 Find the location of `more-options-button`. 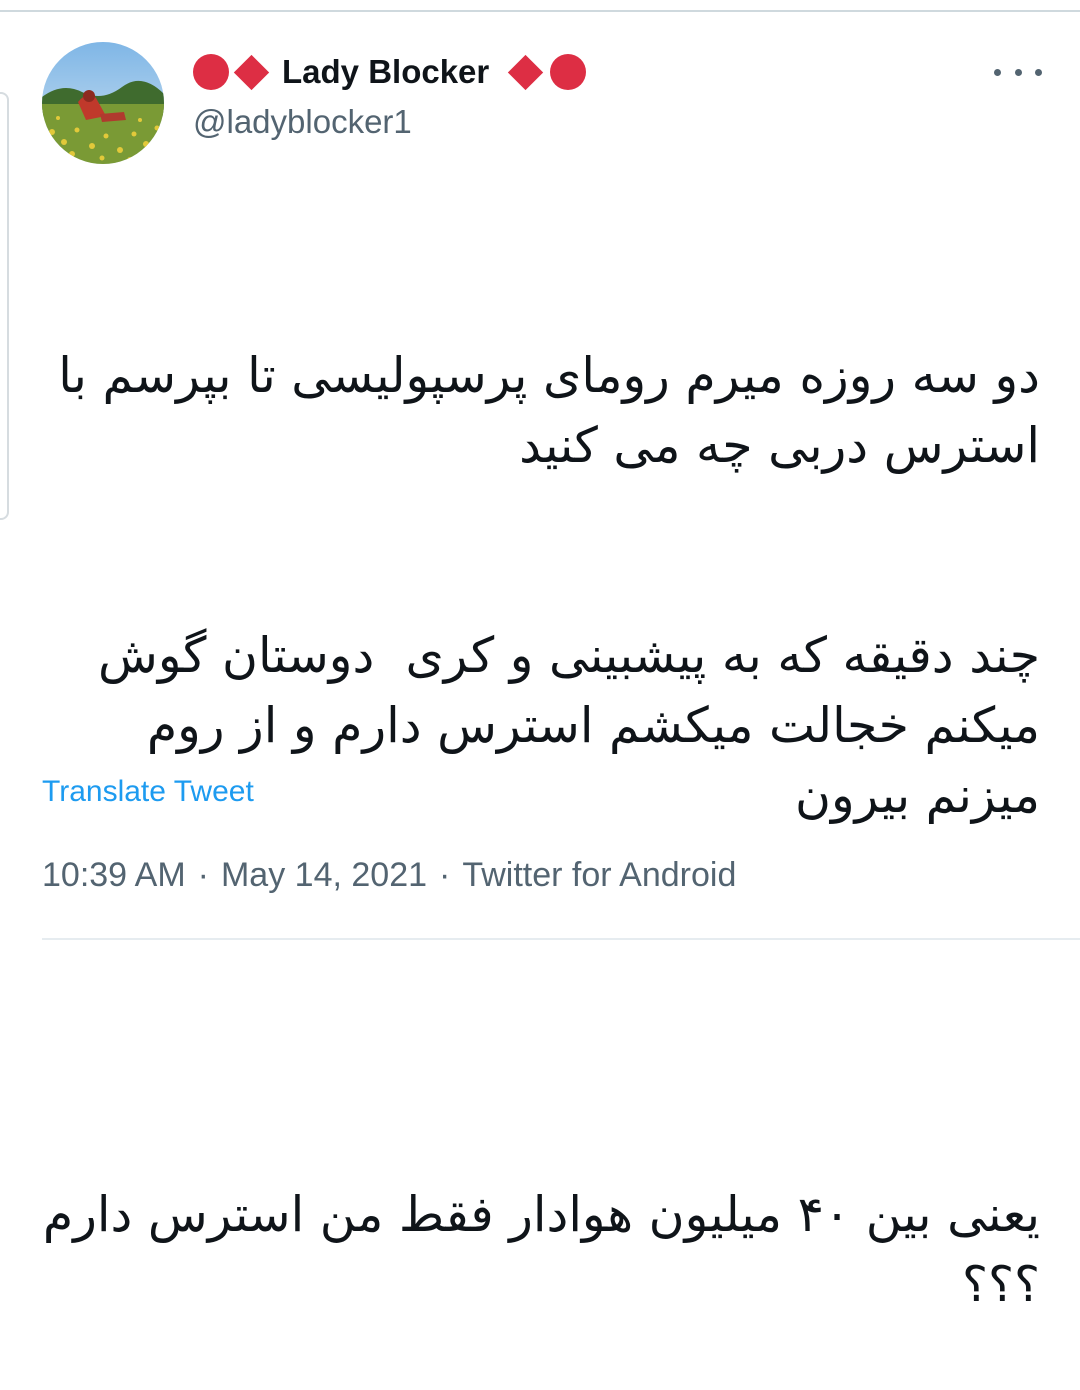

more-options-button is located at coordinates (1018, 72).